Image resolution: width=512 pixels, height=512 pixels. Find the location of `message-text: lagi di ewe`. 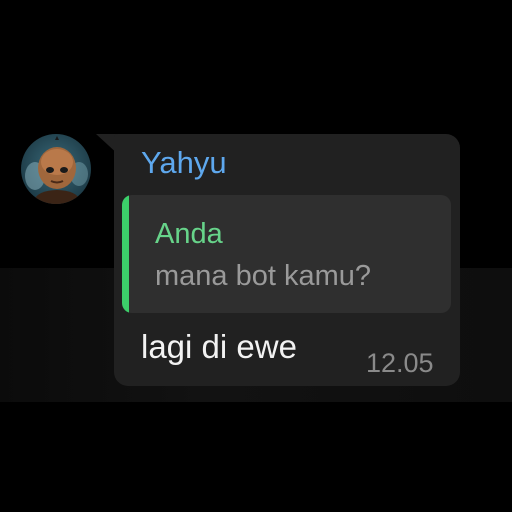

message-text: lagi di ewe is located at coordinates (219, 346).